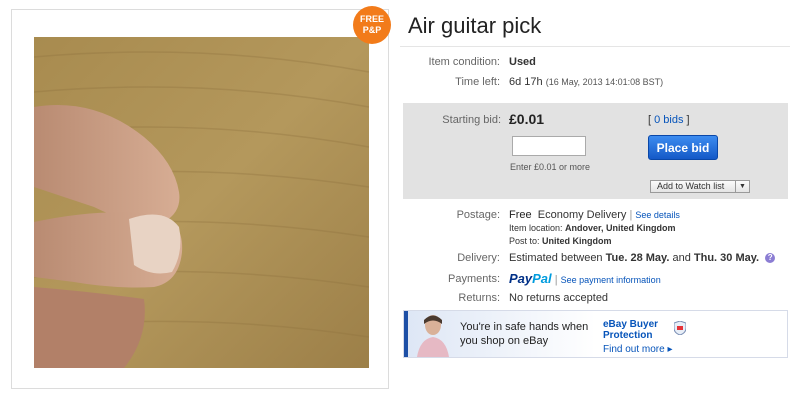  Describe the element at coordinates (770, 258) in the screenshot. I see `help-icon: ?` at that location.